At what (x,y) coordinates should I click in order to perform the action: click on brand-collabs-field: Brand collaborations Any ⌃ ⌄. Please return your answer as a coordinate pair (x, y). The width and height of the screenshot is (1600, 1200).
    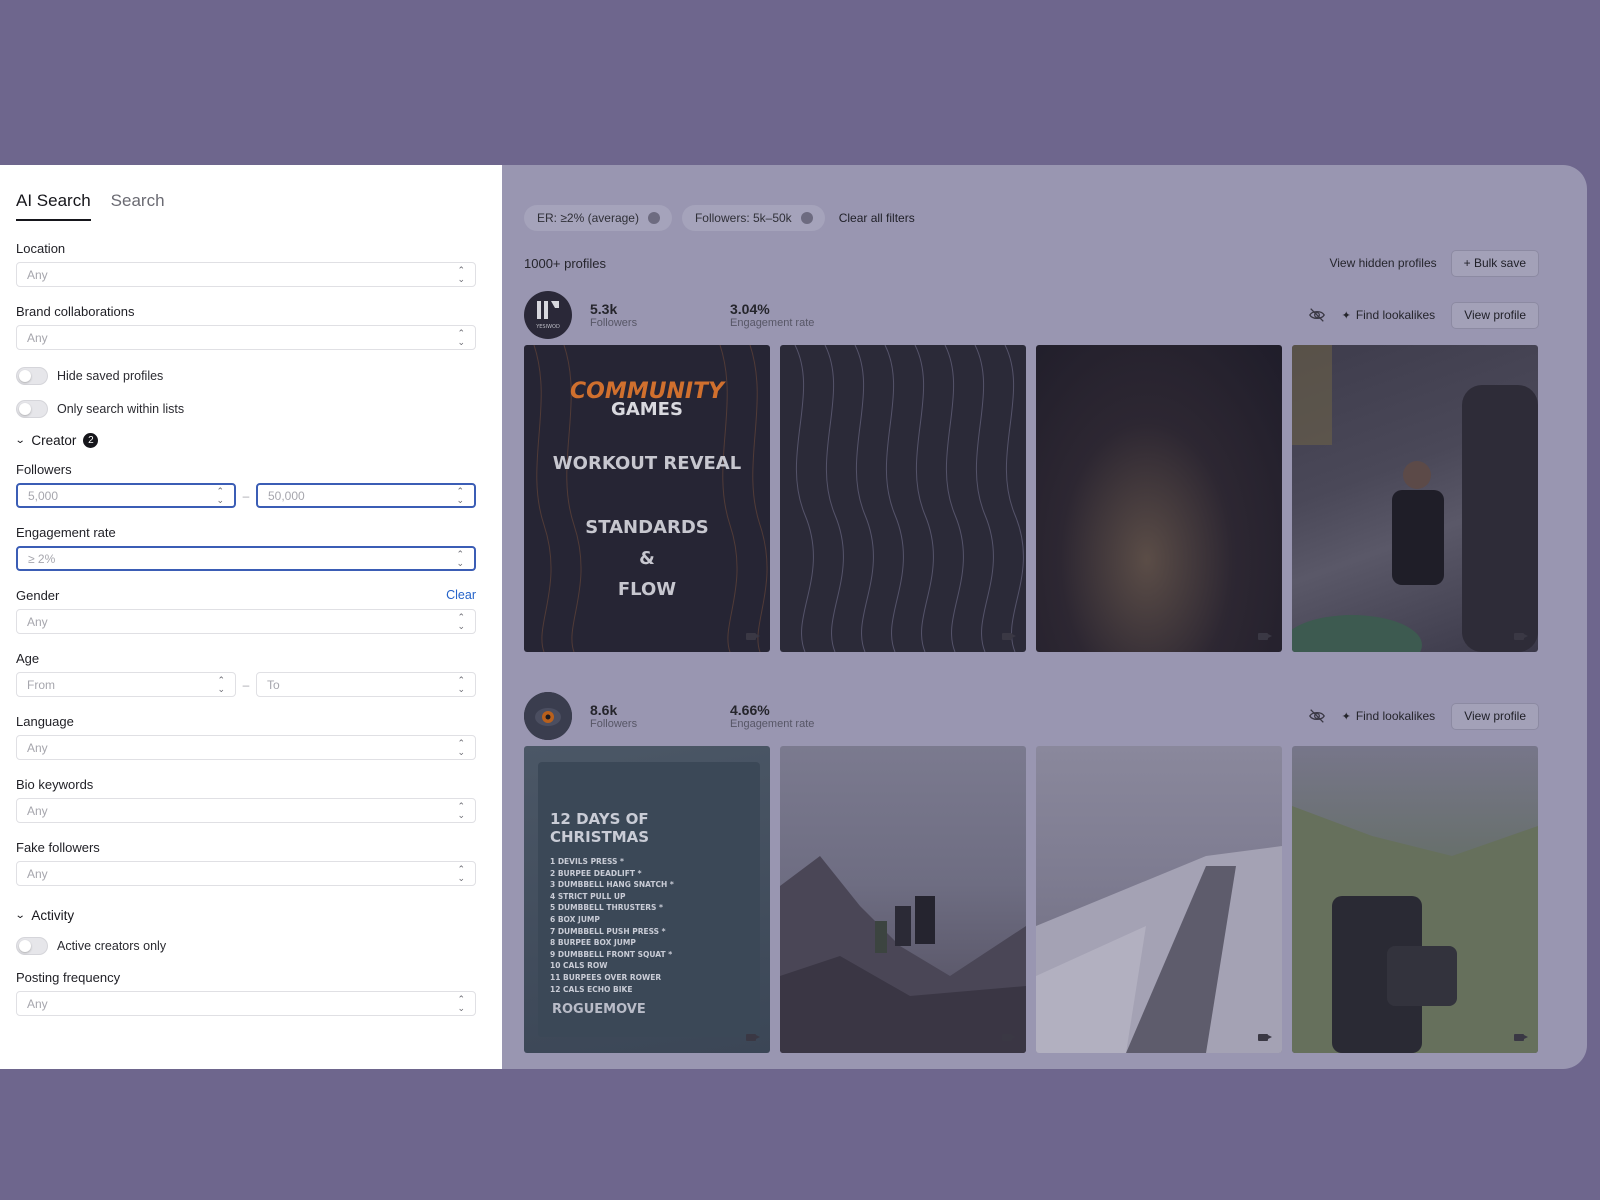
    Looking at the image, I should click on (246, 327).